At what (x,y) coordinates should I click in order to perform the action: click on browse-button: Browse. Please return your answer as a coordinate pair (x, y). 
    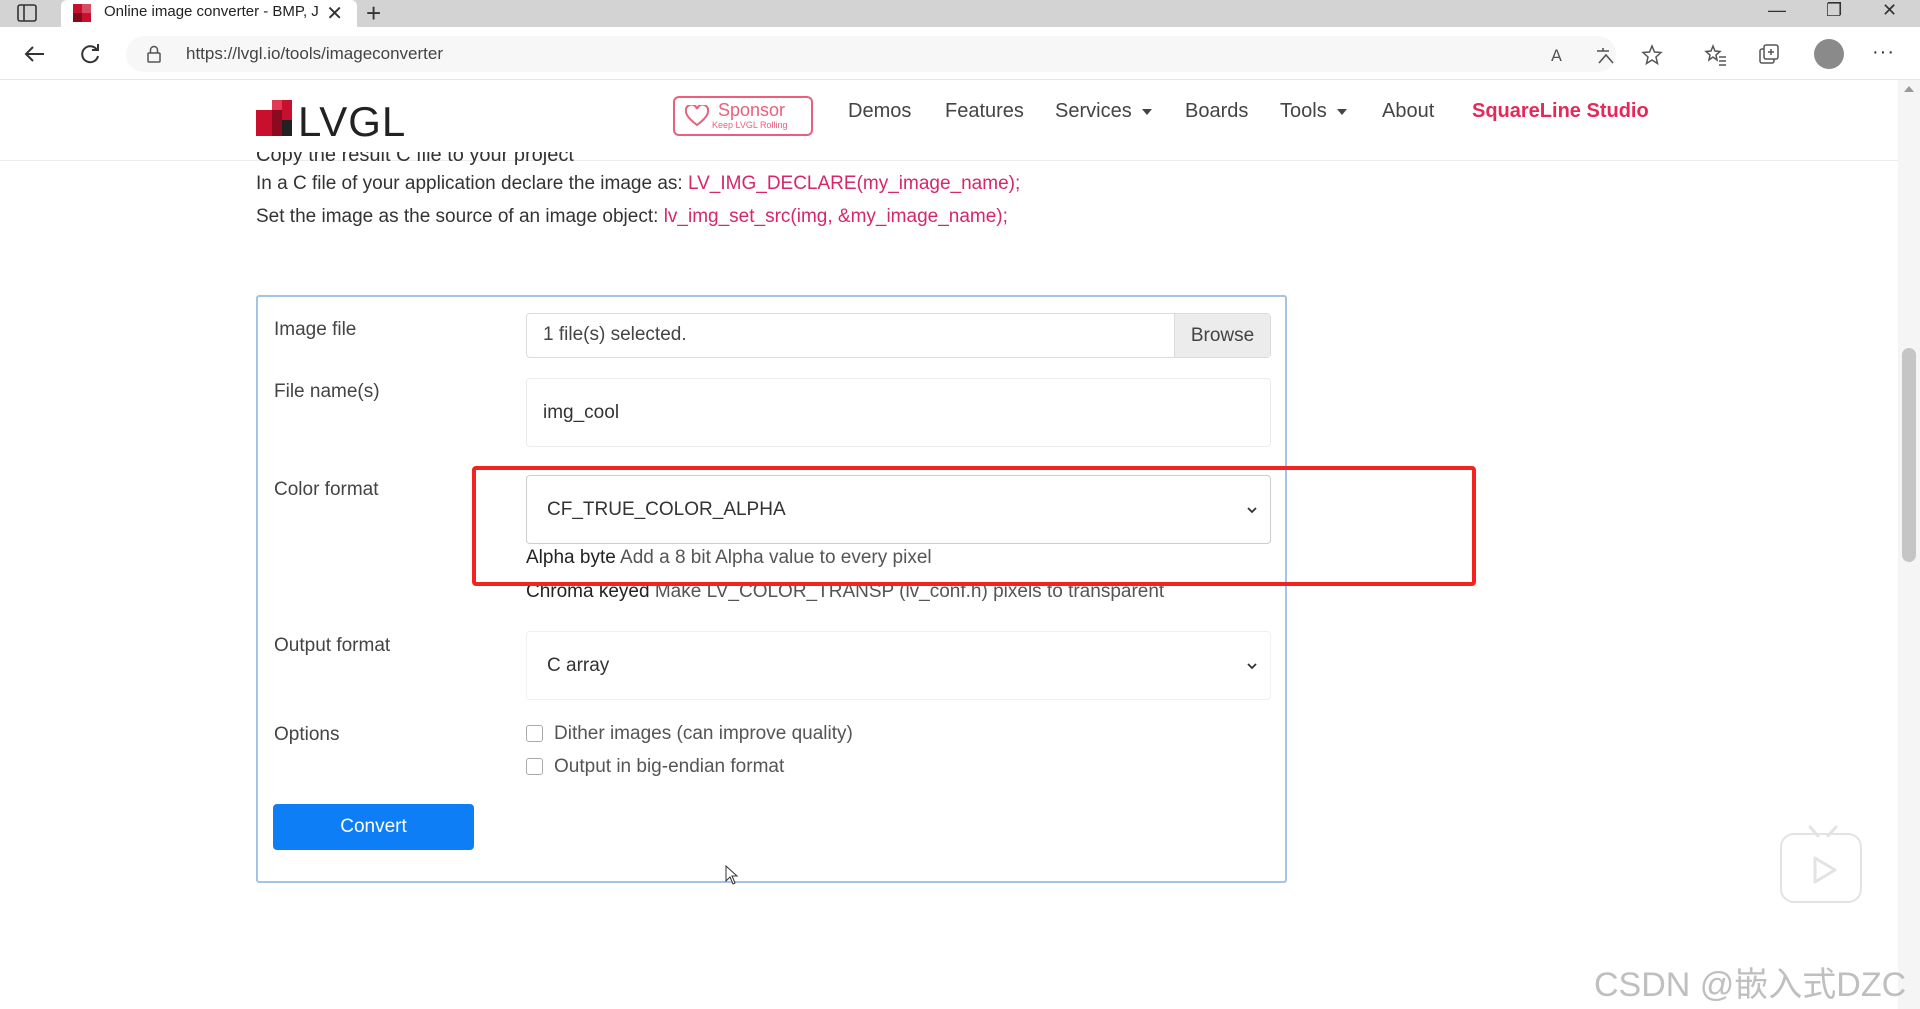
    Looking at the image, I should click on (1222, 335).